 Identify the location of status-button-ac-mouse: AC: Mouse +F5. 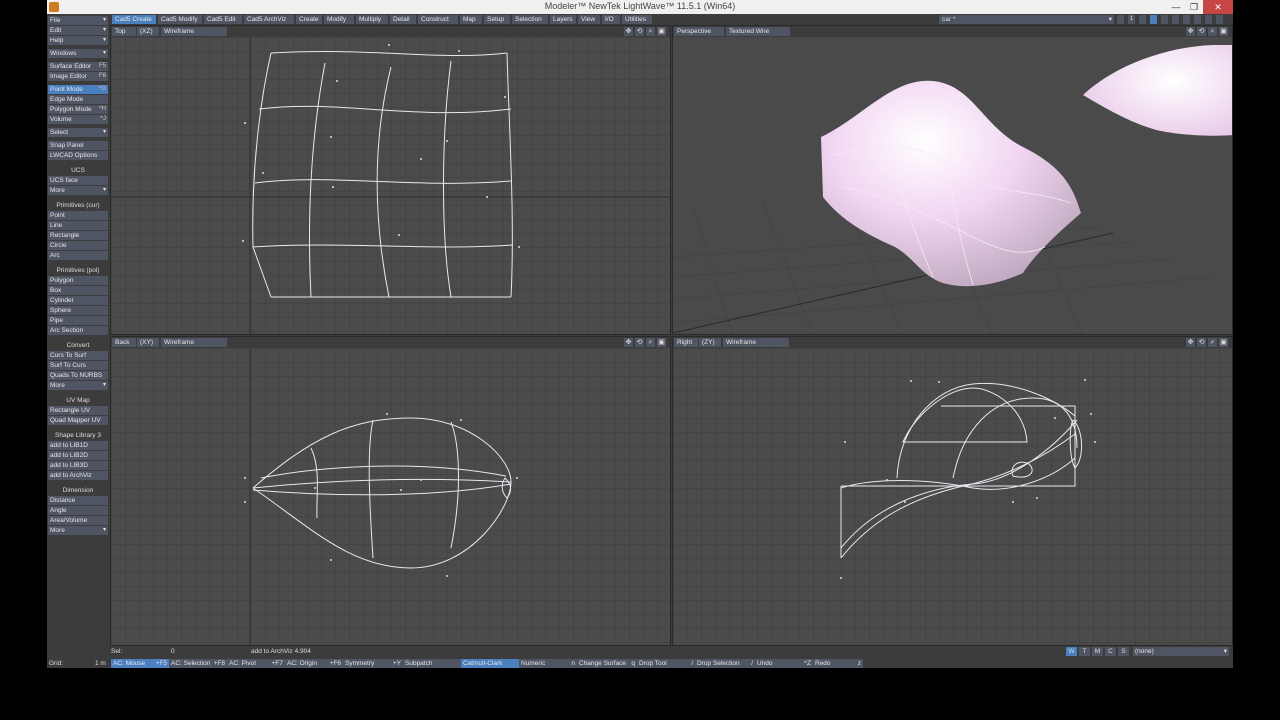
(140, 663).